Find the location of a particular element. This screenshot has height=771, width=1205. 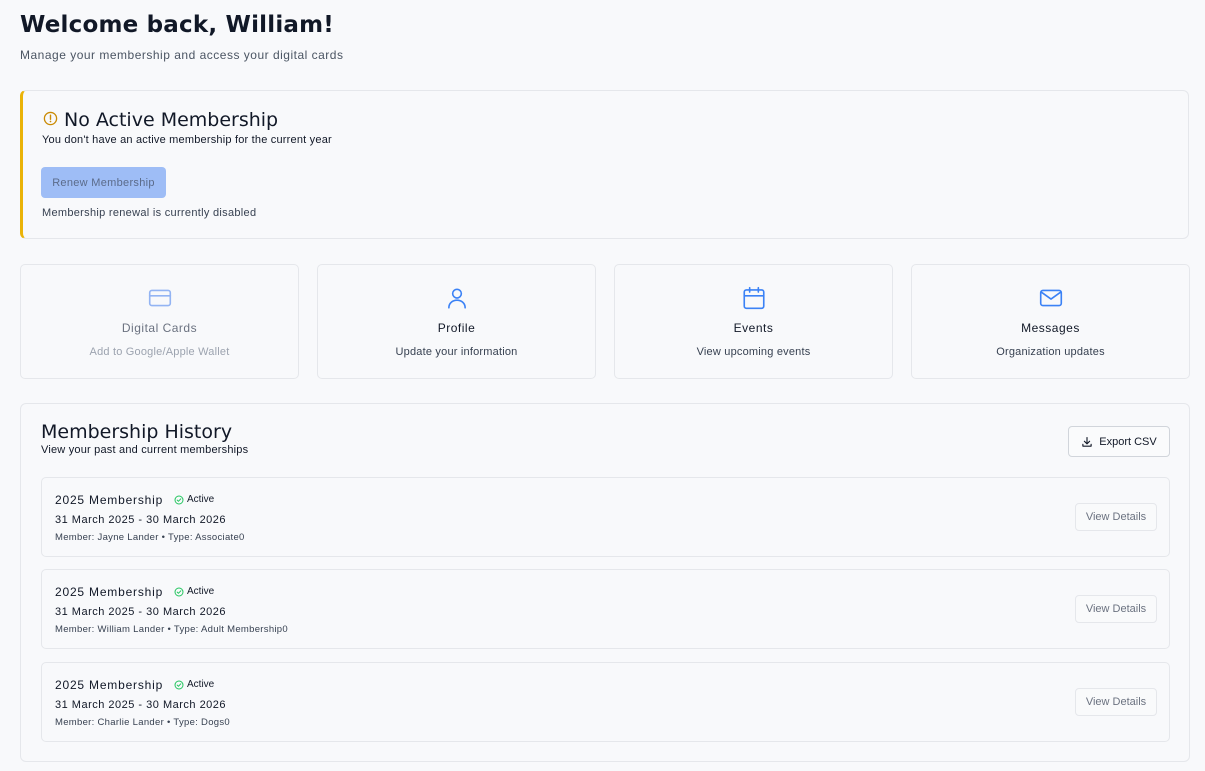

card-events: Events View upcoming events is located at coordinates (753, 321).